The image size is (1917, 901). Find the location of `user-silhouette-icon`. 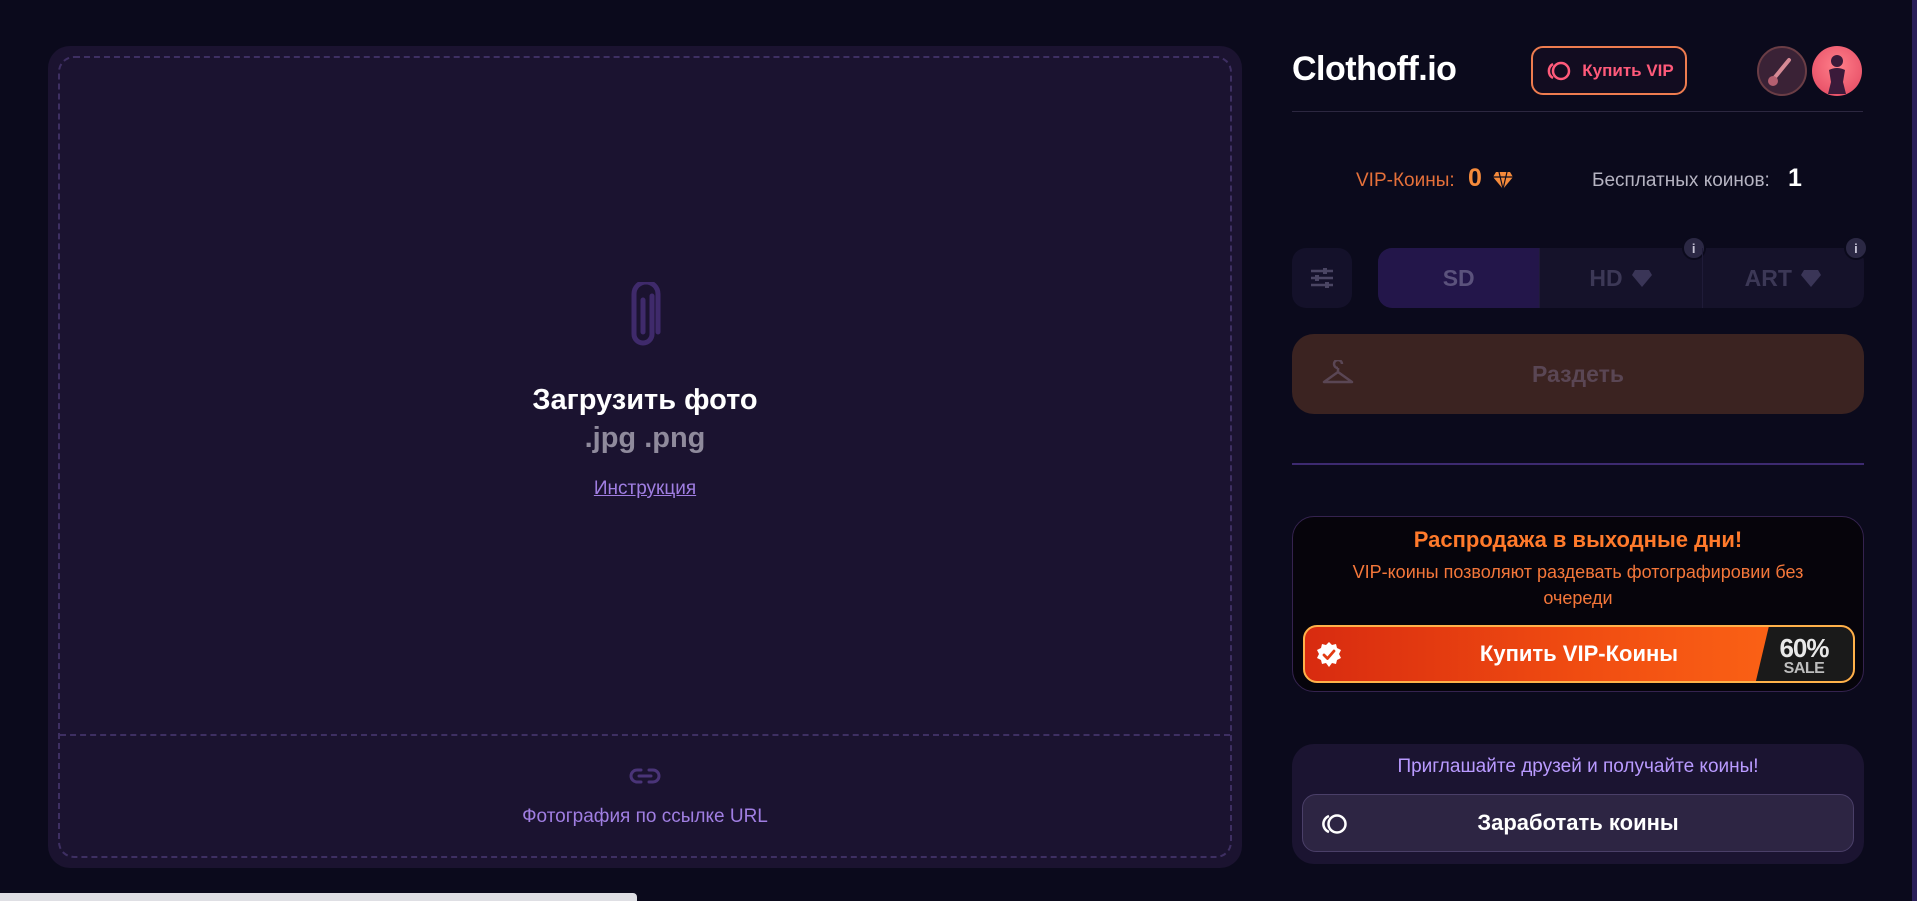

user-silhouette-icon is located at coordinates (1837, 74).